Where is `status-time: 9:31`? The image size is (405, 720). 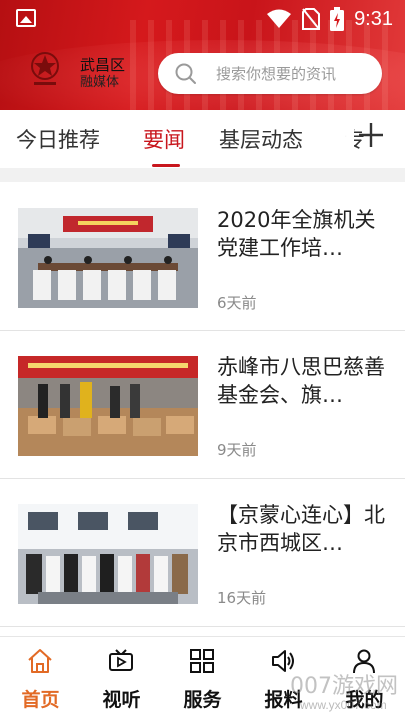 status-time: 9:31 is located at coordinates (373, 18).